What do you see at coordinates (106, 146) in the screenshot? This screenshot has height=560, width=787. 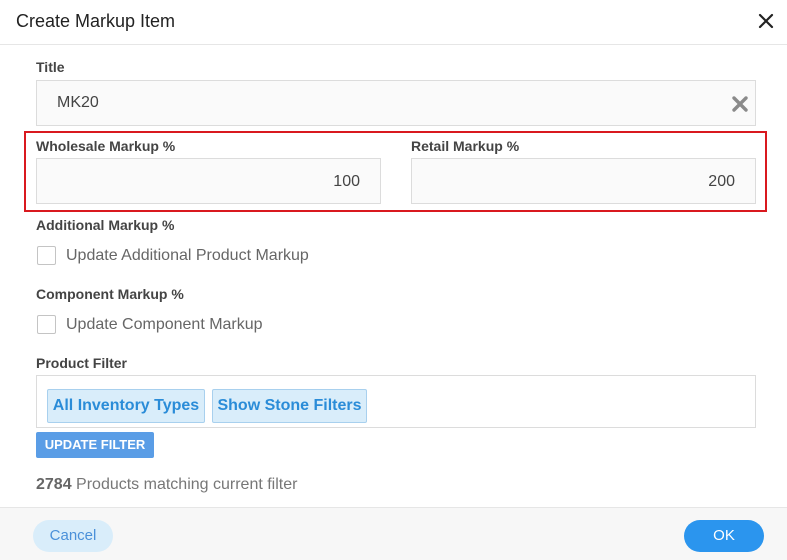 I see `wholesale-markup-label: Wholesale Markup %` at bounding box center [106, 146].